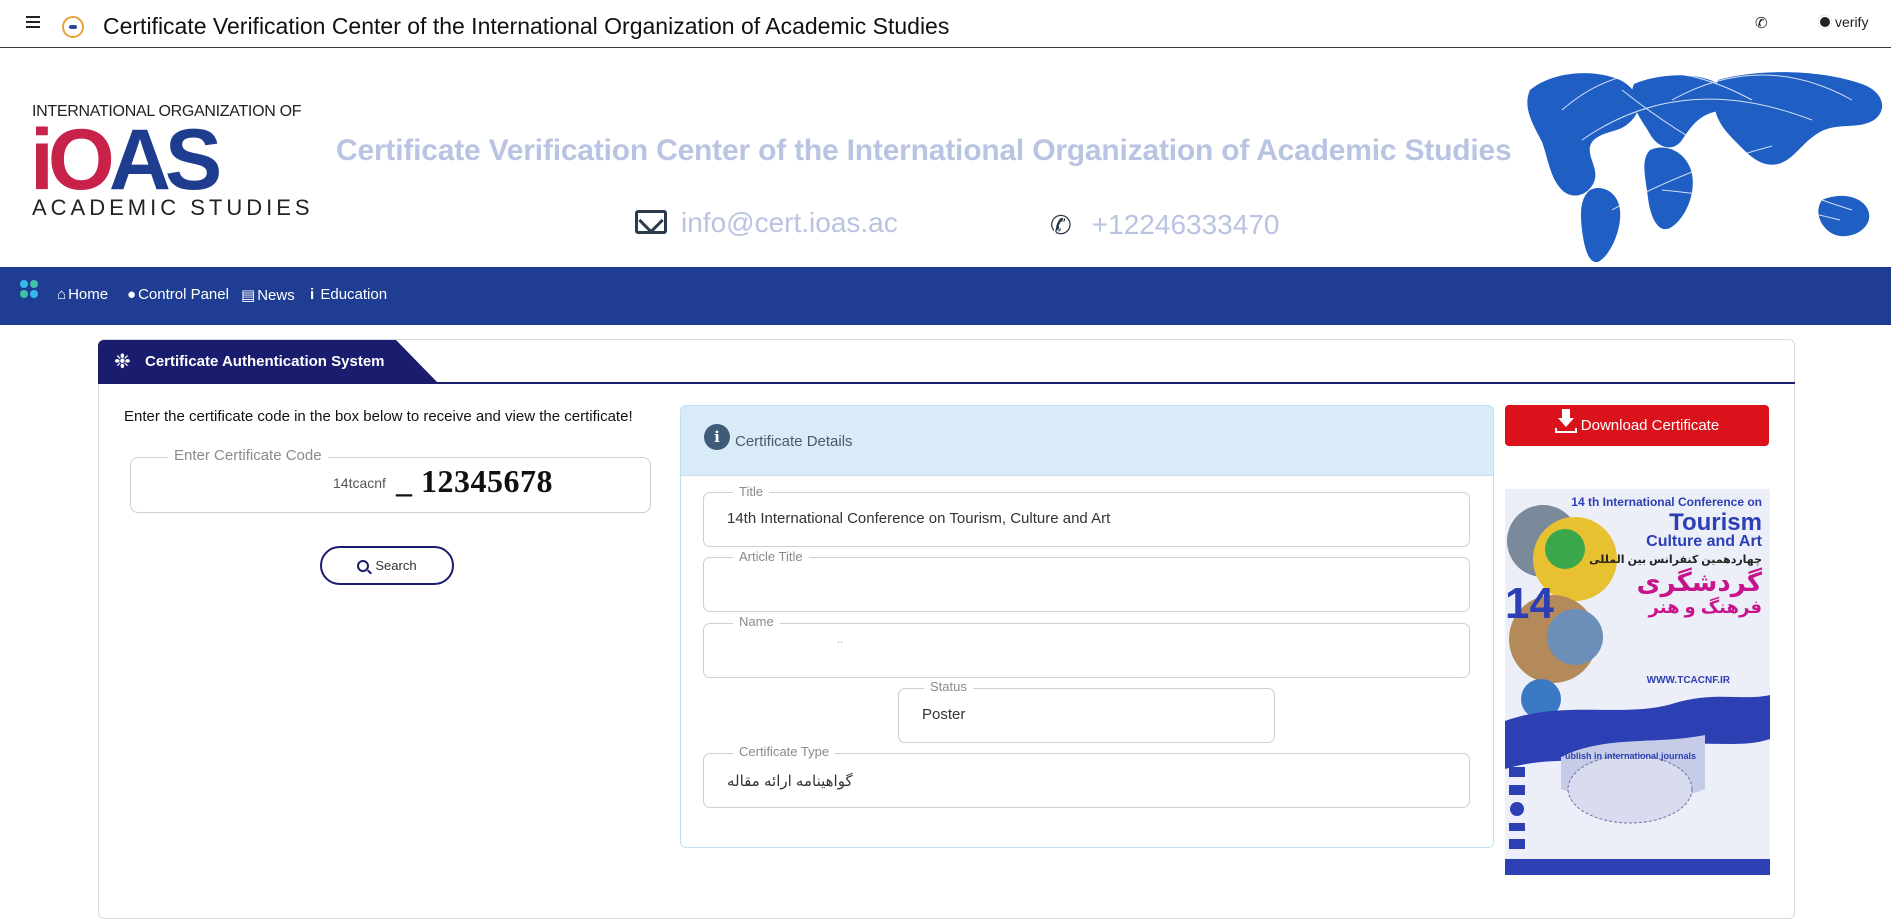 This screenshot has width=1891, height=919. What do you see at coordinates (1628, 756) in the screenshot?
I see `poster-journals: Publish in international journals` at bounding box center [1628, 756].